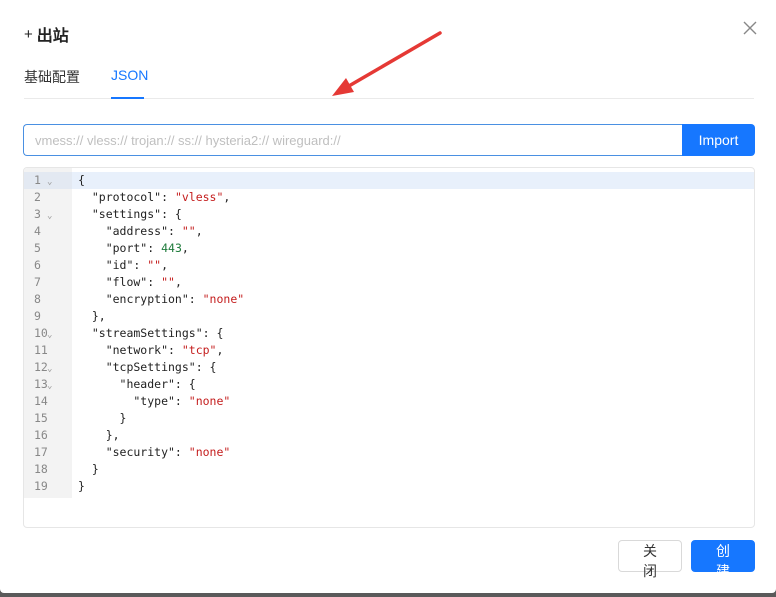 This screenshot has height=597, width=776. I want to click on line-number: 10 ⌄, so click(48, 333).